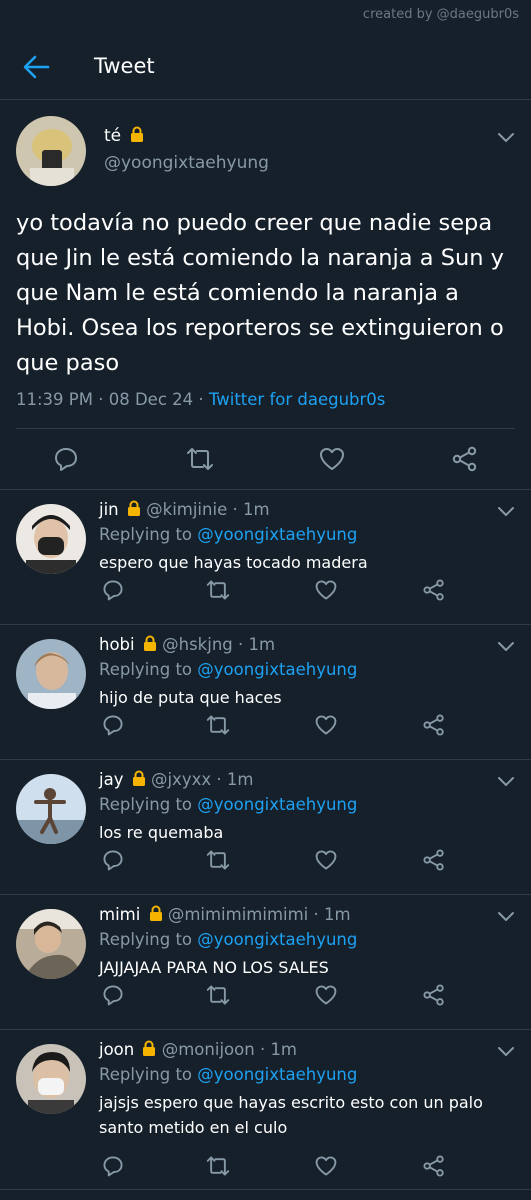 The width and height of the screenshot is (531, 1200). I want to click on reply-author-name: jin, so click(109, 509).